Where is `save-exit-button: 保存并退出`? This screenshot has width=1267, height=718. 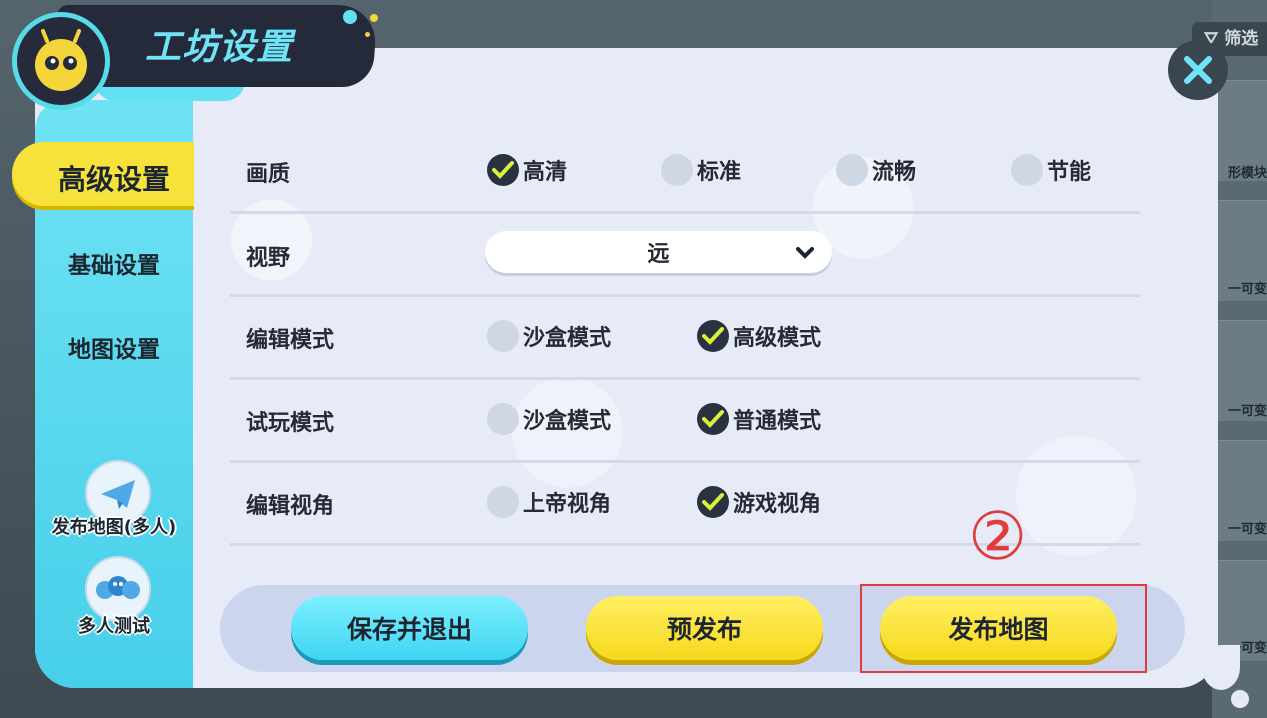
save-exit-button: 保存并退出 is located at coordinates (409, 628).